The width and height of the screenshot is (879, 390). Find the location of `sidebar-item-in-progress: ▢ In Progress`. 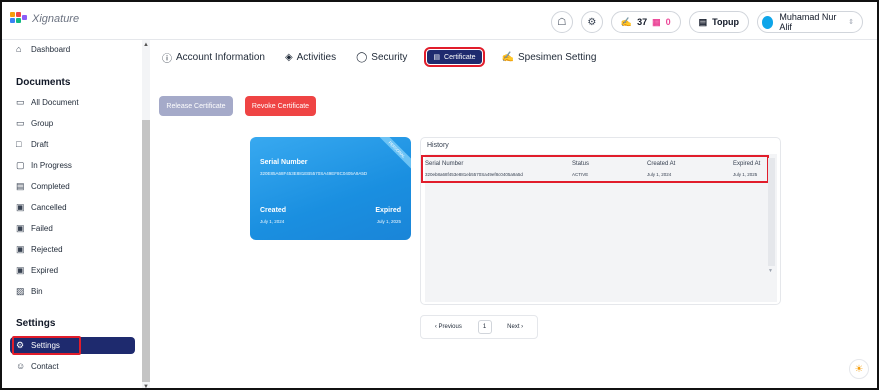

sidebar-item-in-progress: ▢ In Progress is located at coordinates (44, 165).